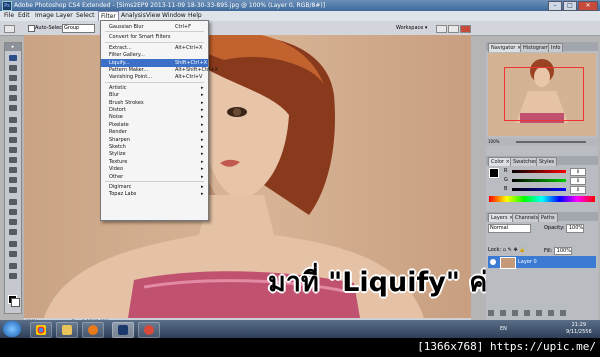 The height and width of the screenshot is (357, 600). I want to click on brush-tool-icon, so click(13, 130).